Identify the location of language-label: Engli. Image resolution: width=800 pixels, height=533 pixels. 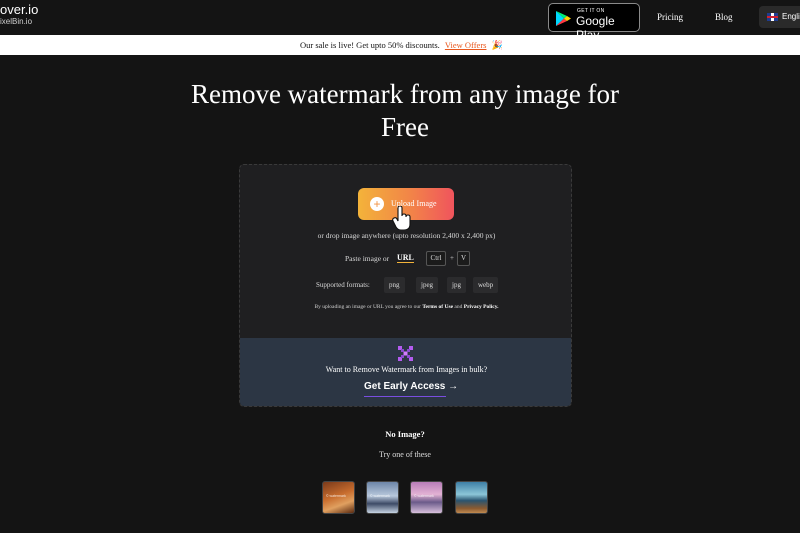
(791, 16).